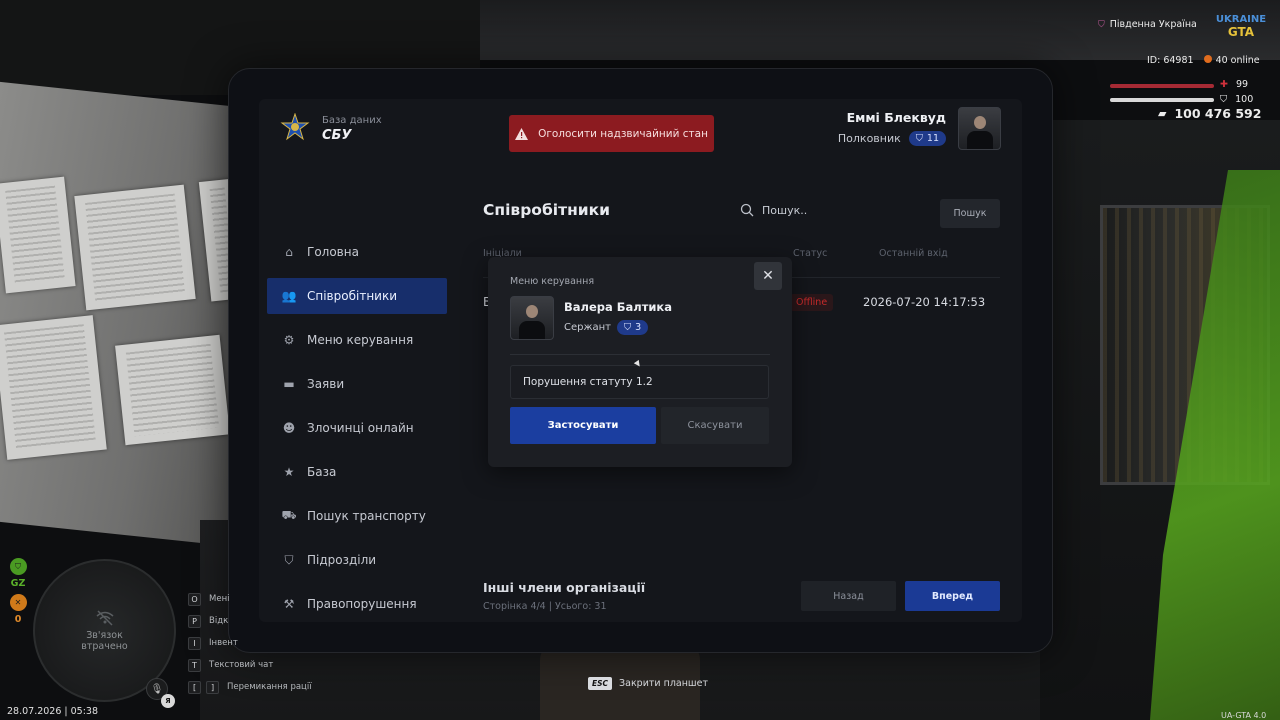 The image size is (1280, 720). What do you see at coordinates (1224, 99) in the screenshot?
I see `armor-shield-icon: ⛉` at bounding box center [1224, 99].